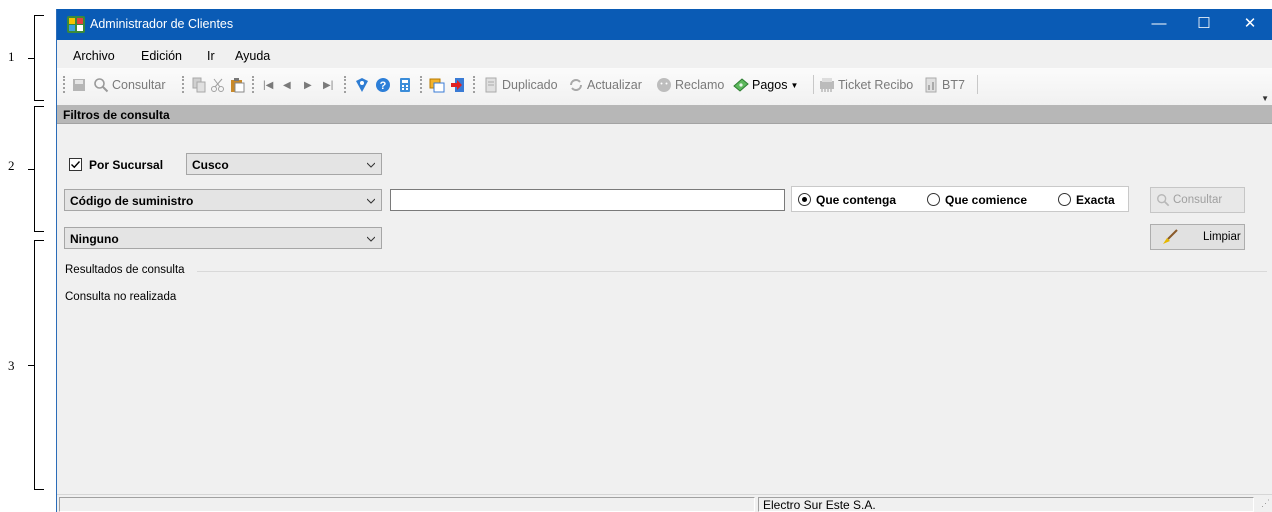  I want to click on toolbar-window-button, so click(437, 85).